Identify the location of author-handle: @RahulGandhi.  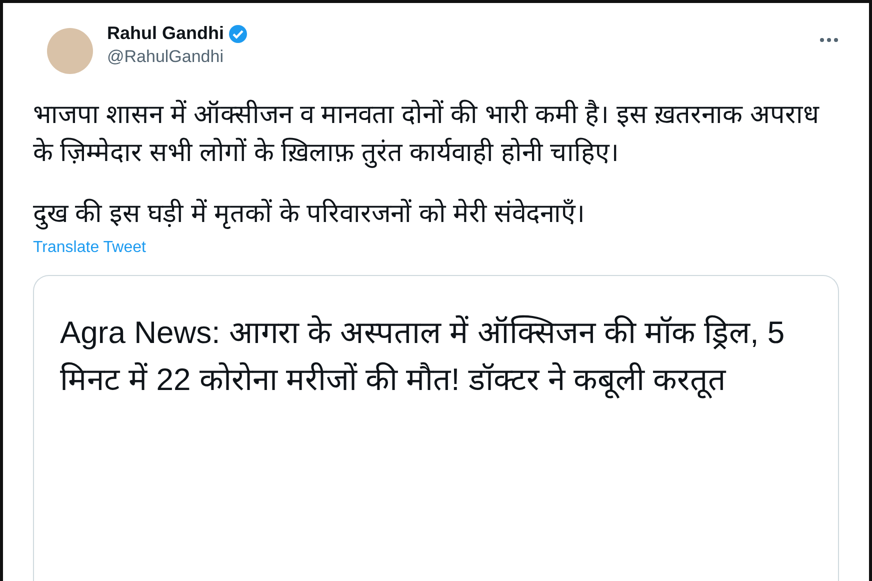
(456, 57).